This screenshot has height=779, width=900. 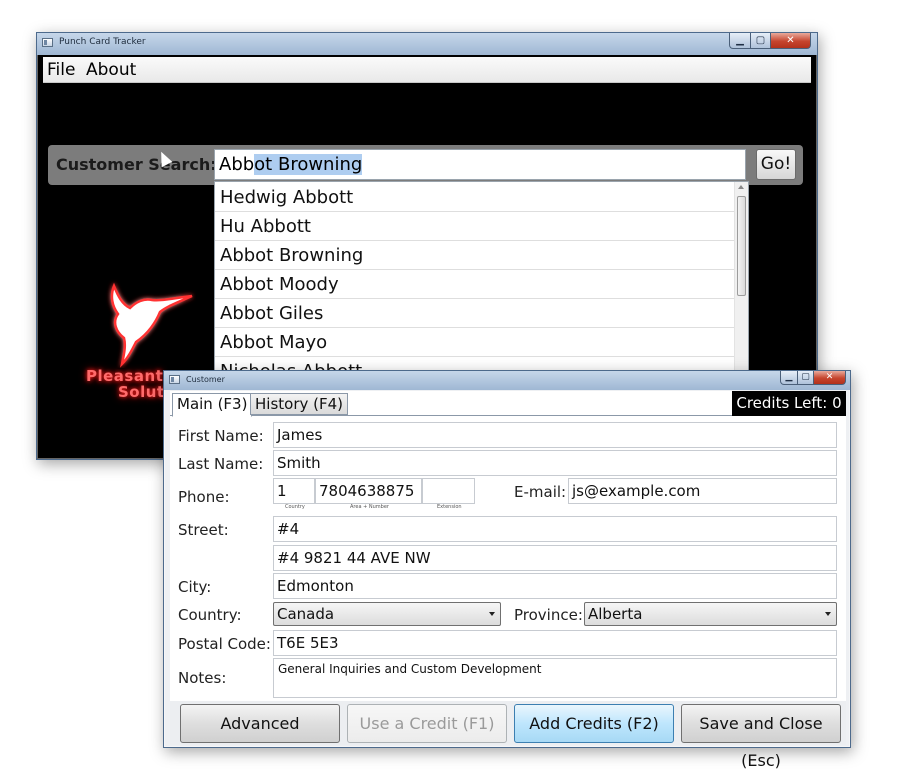 I want to click on scroll-thumb, so click(x=741, y=246).